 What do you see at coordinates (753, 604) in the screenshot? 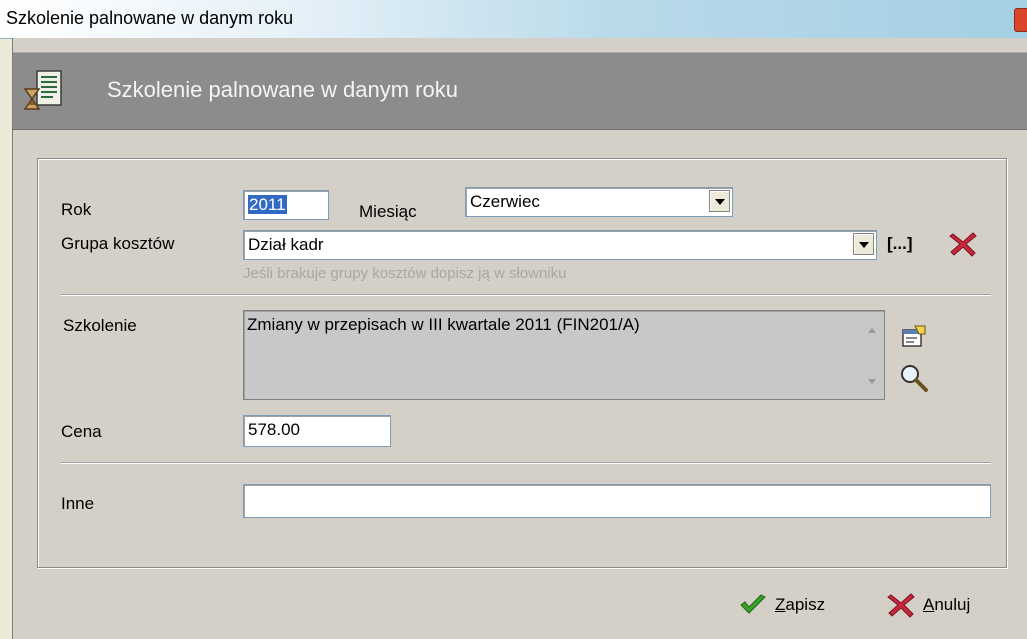
I see `green-checkmark-icon` at bounding box center [753, 604].